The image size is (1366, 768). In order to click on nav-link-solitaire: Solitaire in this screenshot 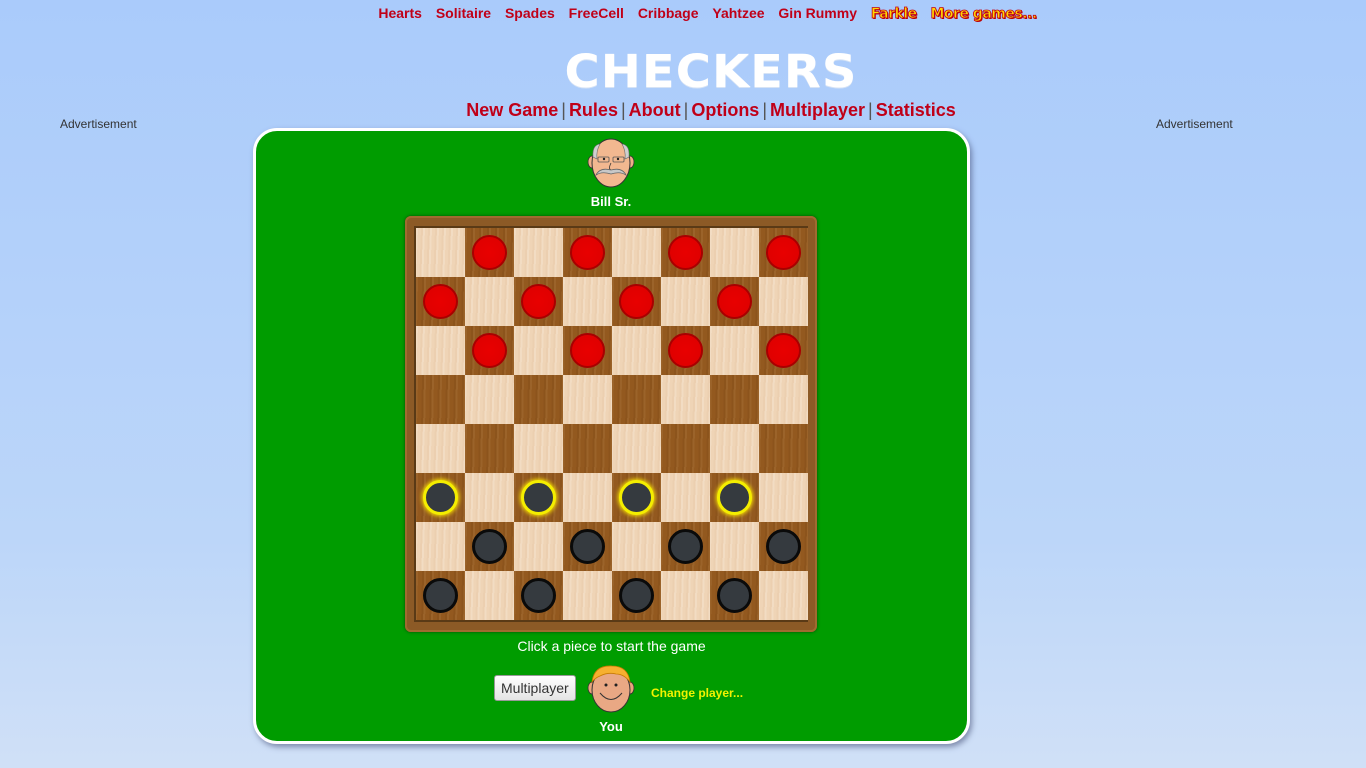, I will do `click(463, 13)`.